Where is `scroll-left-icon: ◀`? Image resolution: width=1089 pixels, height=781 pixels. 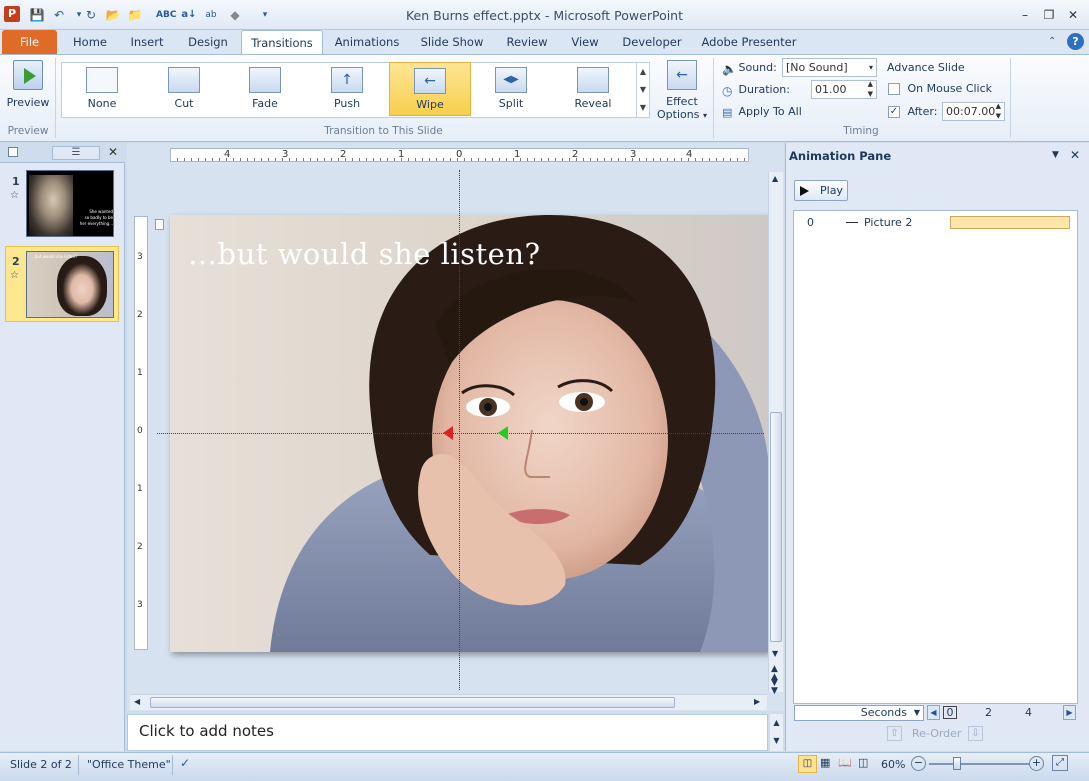
scroll-left-icon: ◀ is located at coordinates (137, 701).